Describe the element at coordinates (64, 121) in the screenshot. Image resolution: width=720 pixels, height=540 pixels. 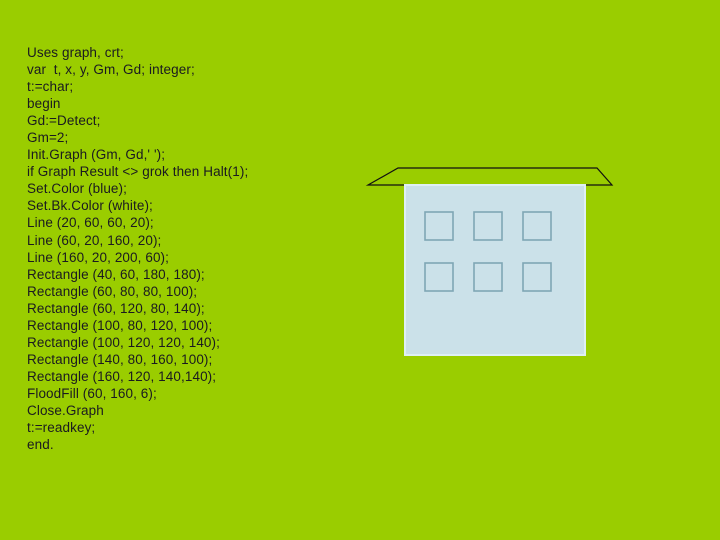
I see `code-line: Gd:=Detect;` at that location.